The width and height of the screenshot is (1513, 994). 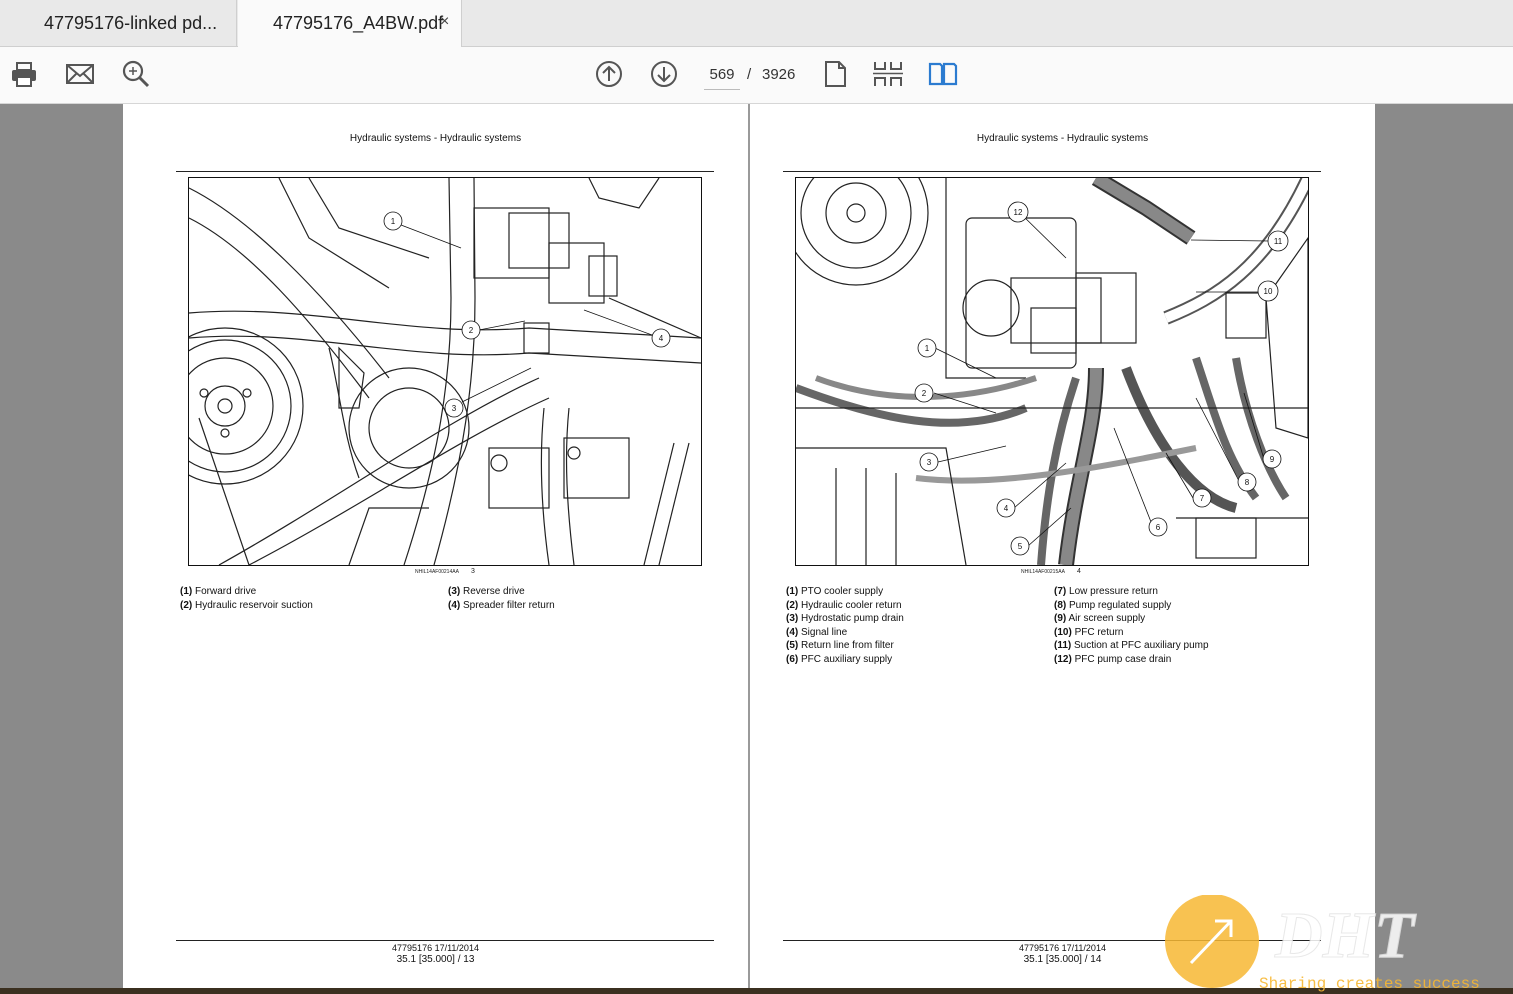 What do you see at coordinates (1345, 935) in the screenshot?
I see `watermark-brand: DHT` at bounding box center [1345, 935].